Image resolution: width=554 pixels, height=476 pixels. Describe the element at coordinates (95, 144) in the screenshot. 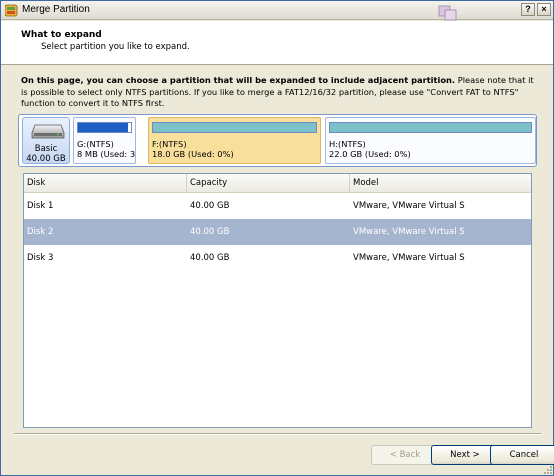

I see `partition-name: G:(NTFS)` at that location.